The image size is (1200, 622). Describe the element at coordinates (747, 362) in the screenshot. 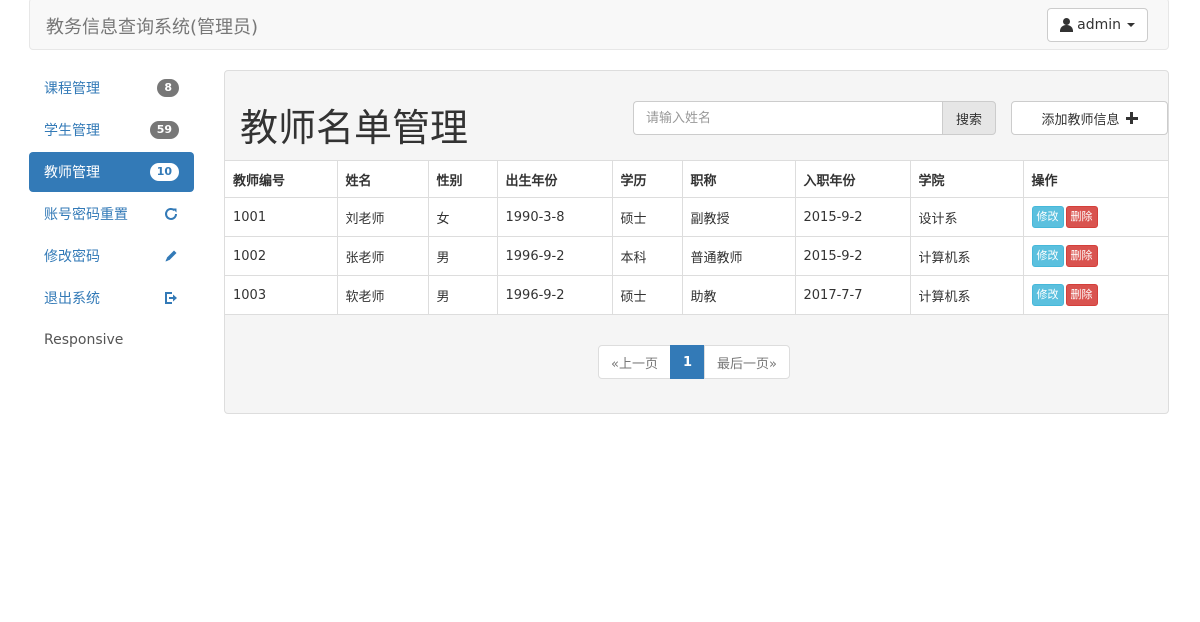

I see `last-page-link: 最后一页»` at that location.